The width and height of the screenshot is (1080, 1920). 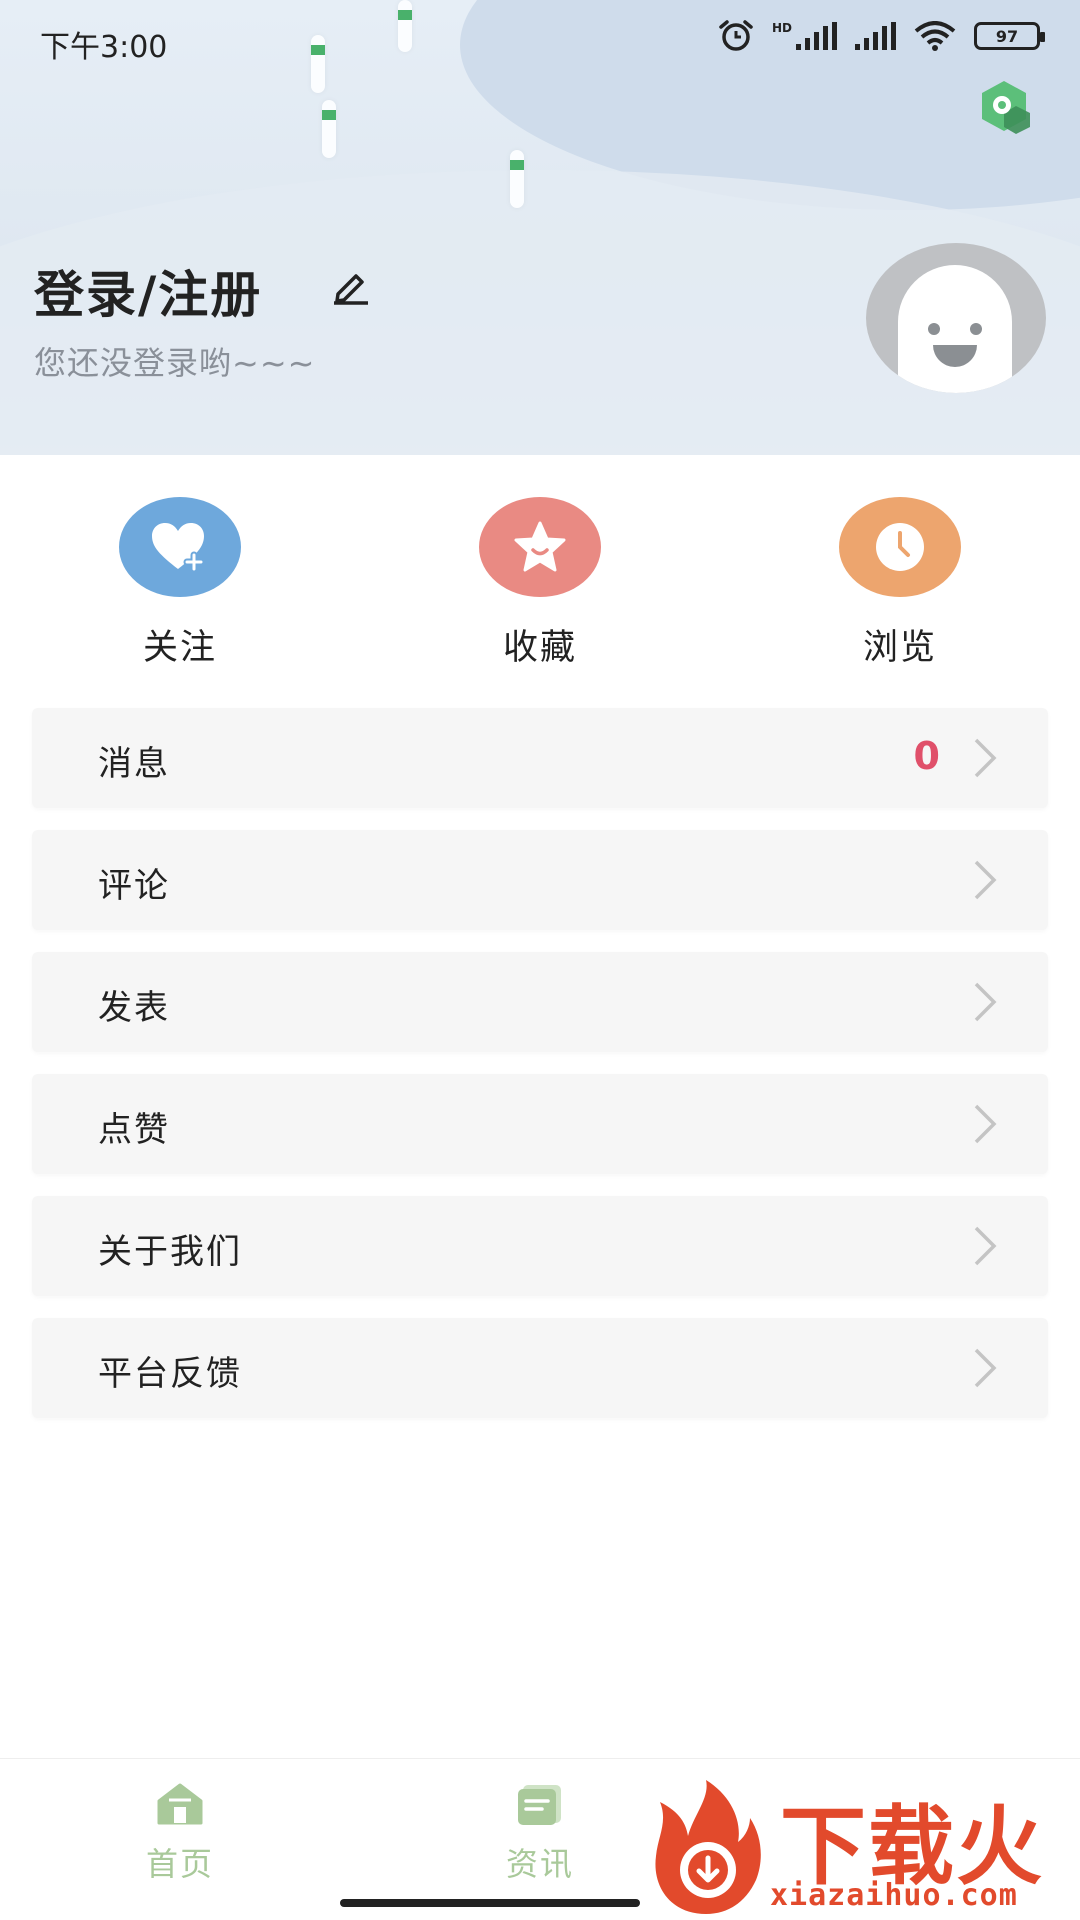 I want to click on menu-item-comments: 评论, so click(x=540, y=880).